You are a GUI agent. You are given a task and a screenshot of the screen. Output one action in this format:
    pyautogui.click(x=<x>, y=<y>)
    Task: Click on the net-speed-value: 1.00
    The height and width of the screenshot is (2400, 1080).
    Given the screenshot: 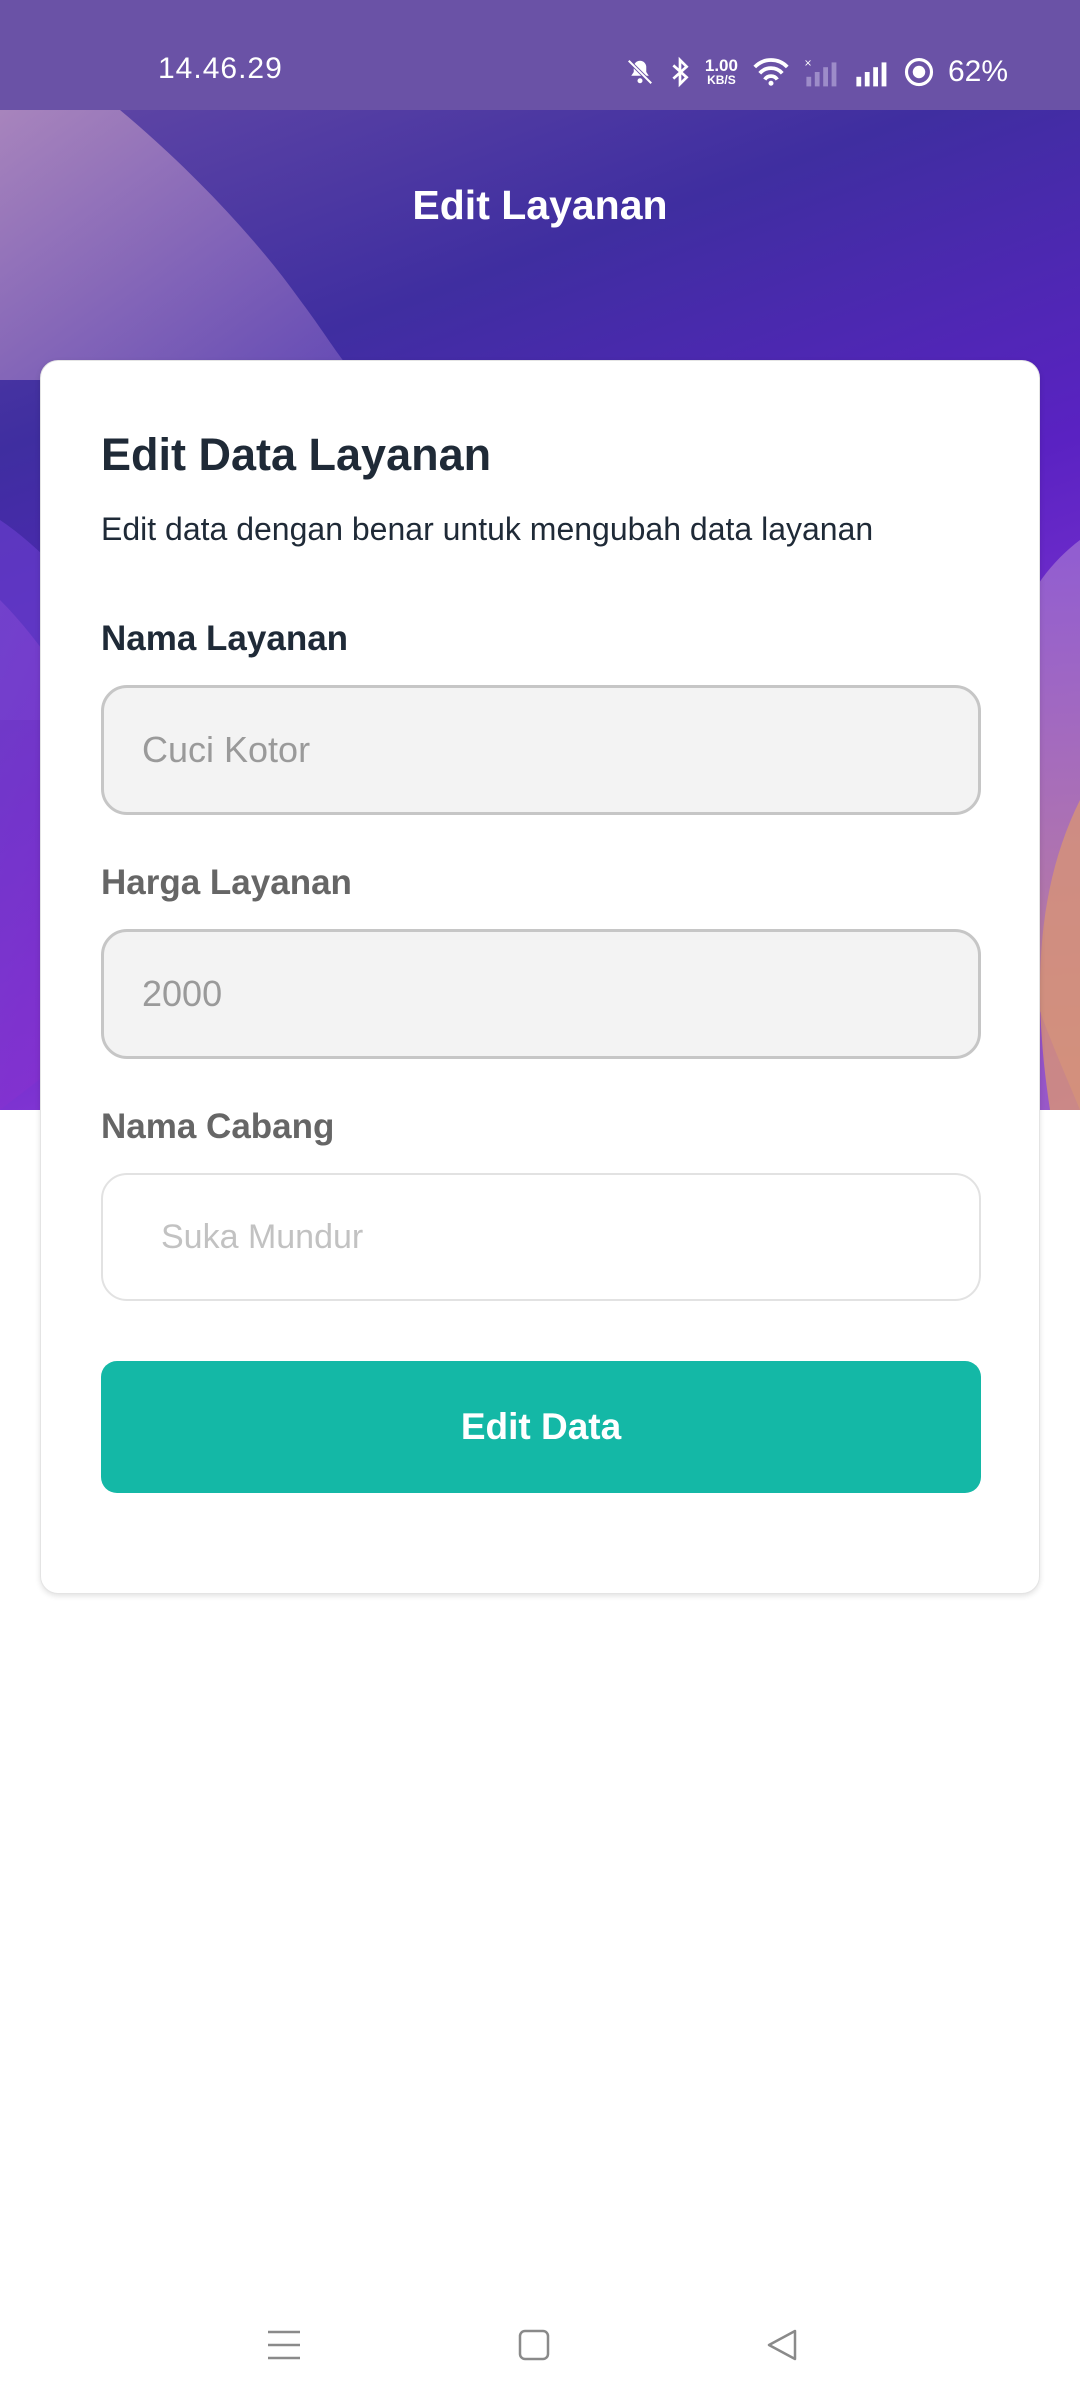 What is the action you would take?
    pyautogui.click(x=721, y=65)
    